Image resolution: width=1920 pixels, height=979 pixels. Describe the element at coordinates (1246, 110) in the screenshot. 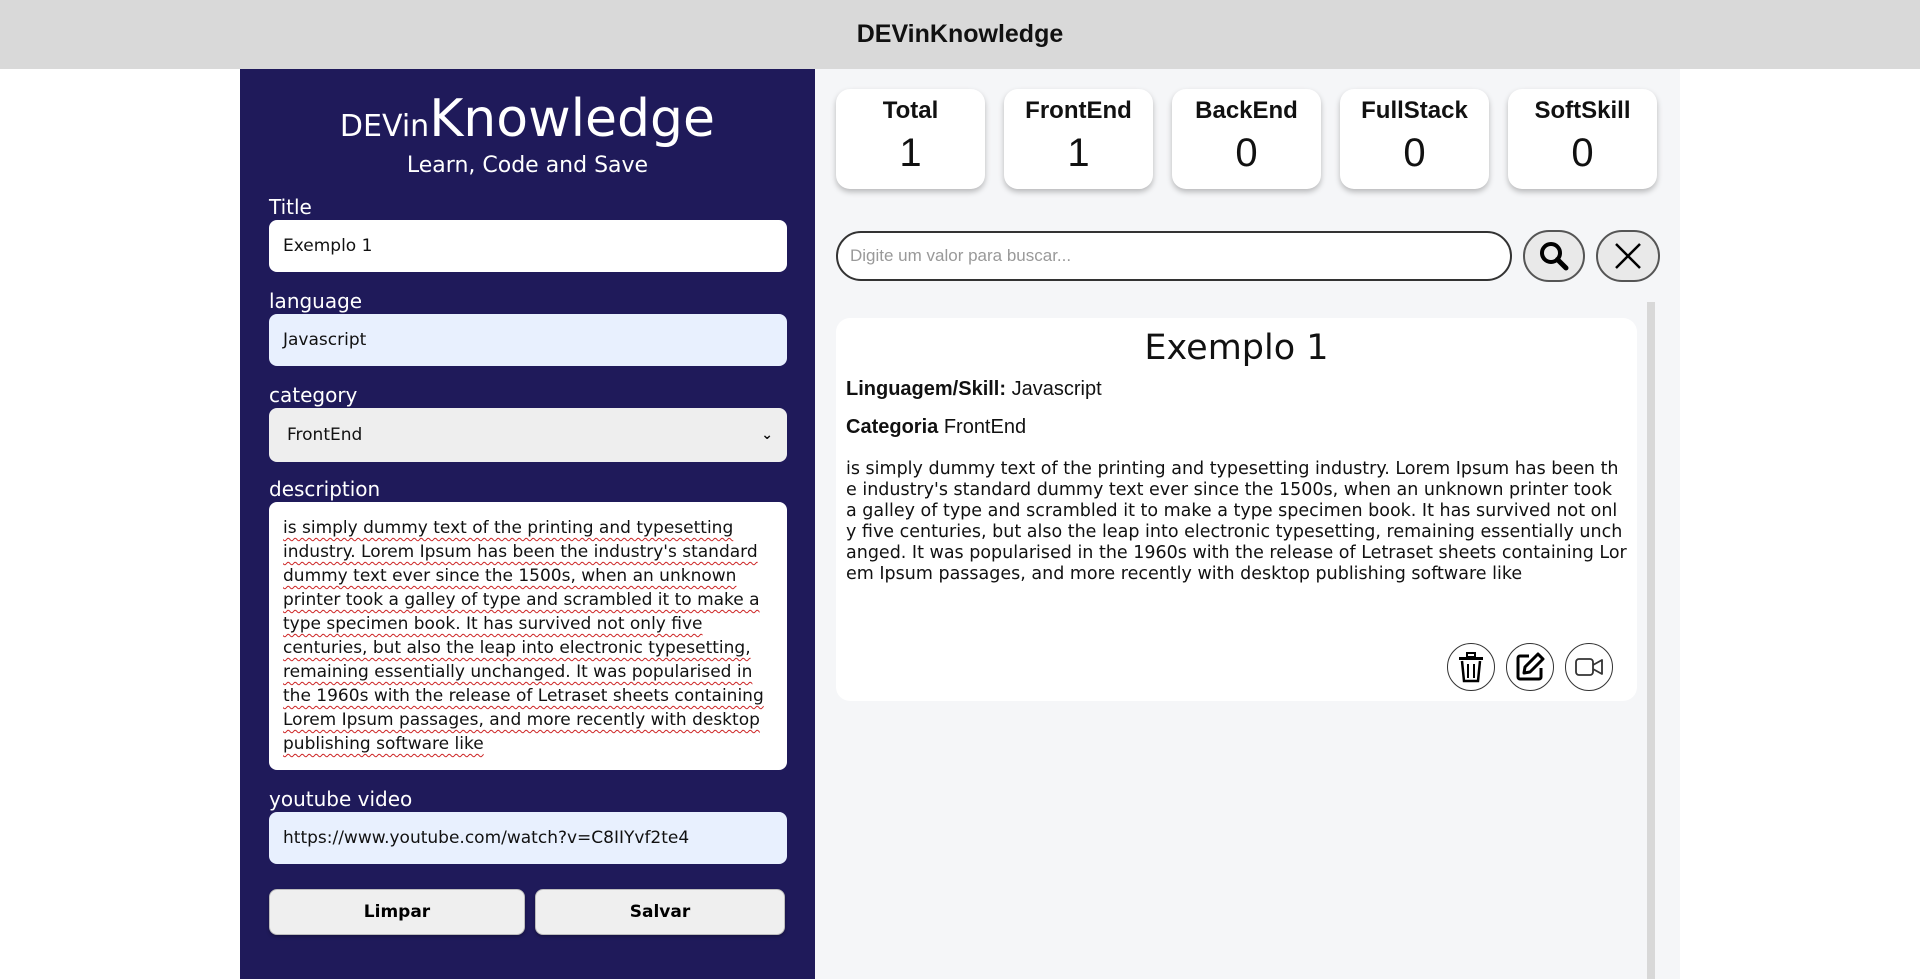

I see `stat-name: BackEnd` at that location.